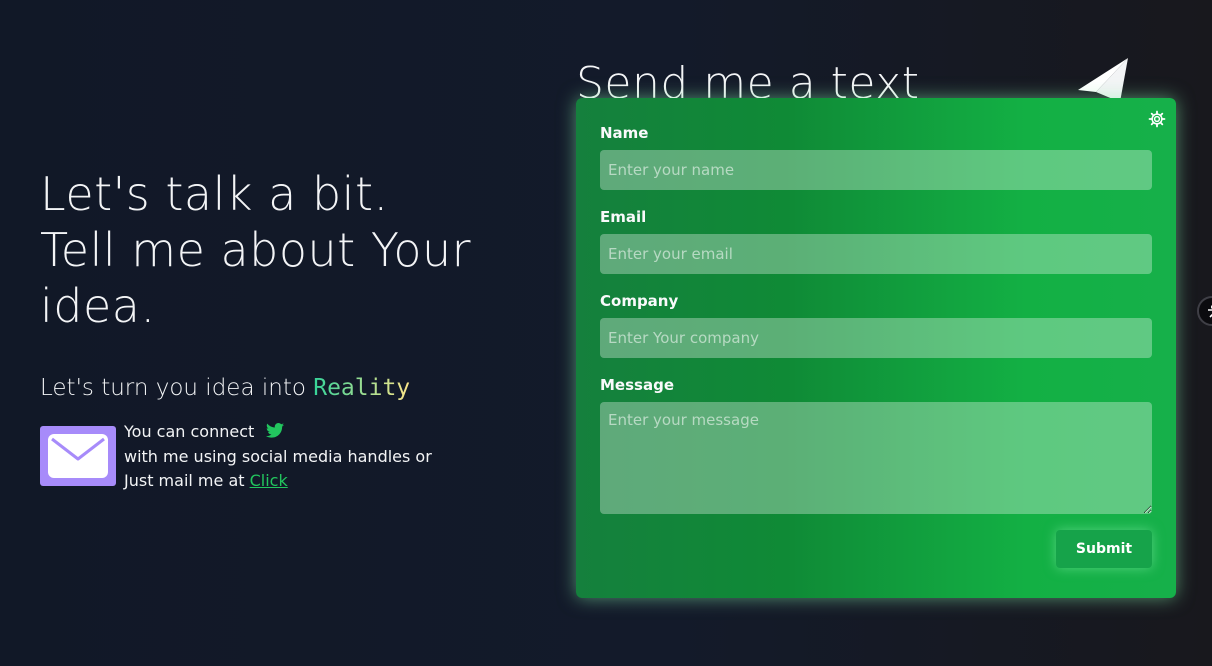  Describe the element at coordinates (187, 480) in the screenshot. I see `contact-line-3-text: Just mail me at` at that location.